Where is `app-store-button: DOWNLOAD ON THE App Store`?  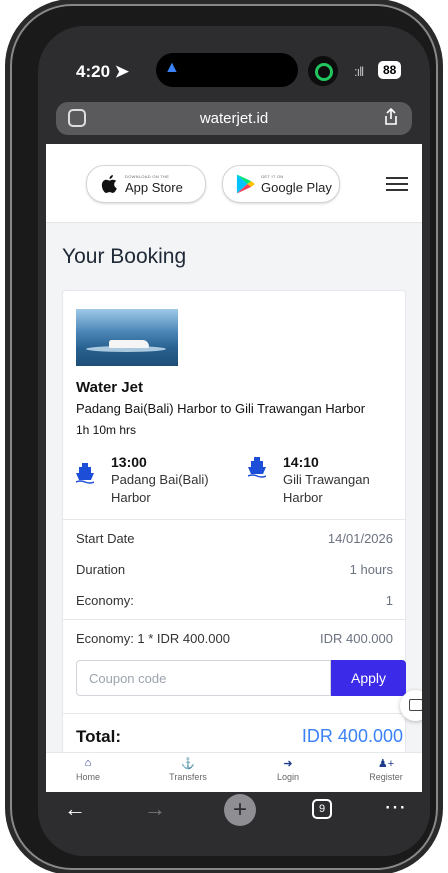 app-store-button: DOWNLOAD ON THE App Store is located at coordinates (146, 184).